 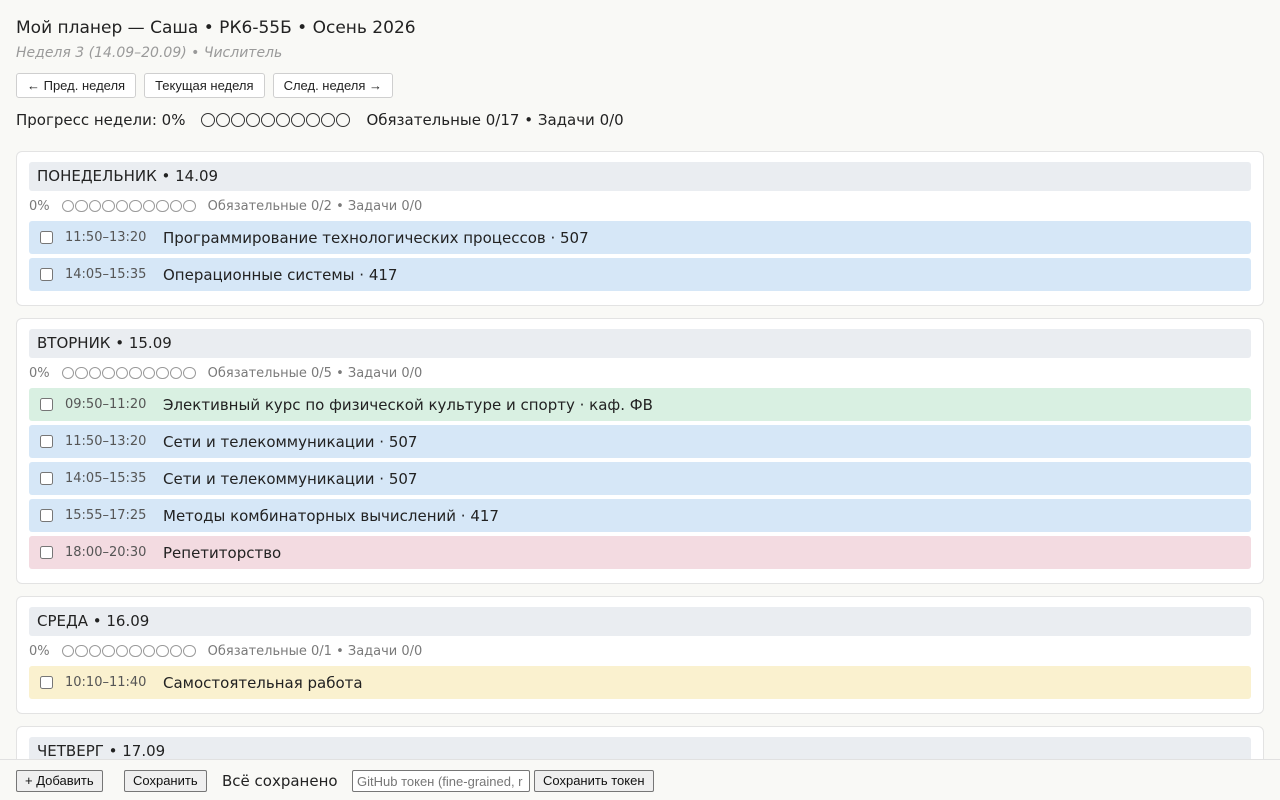 What do you see at coordinates (149, 53) in the screenshot?
I see `page-subtitle: Неделя 3 (14.09–20.09) • Числитель` at bounding box center [149, 53].